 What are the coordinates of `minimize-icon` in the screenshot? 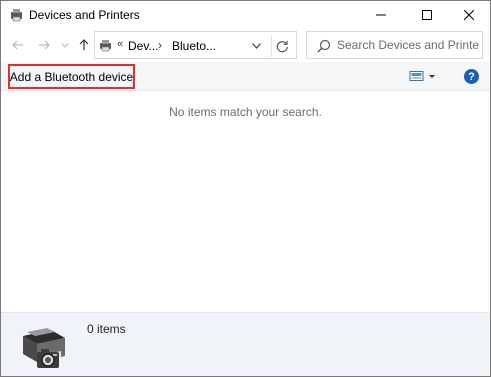 It's located at (381, 15).